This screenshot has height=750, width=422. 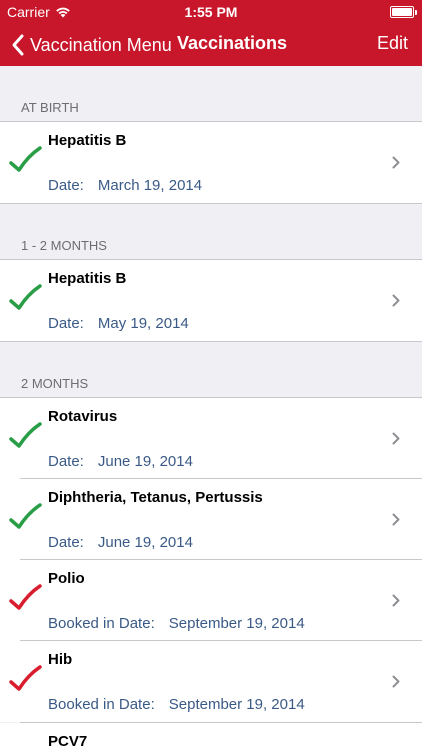 I want to click on edit-button: Edit, so click(x=392, y=43).